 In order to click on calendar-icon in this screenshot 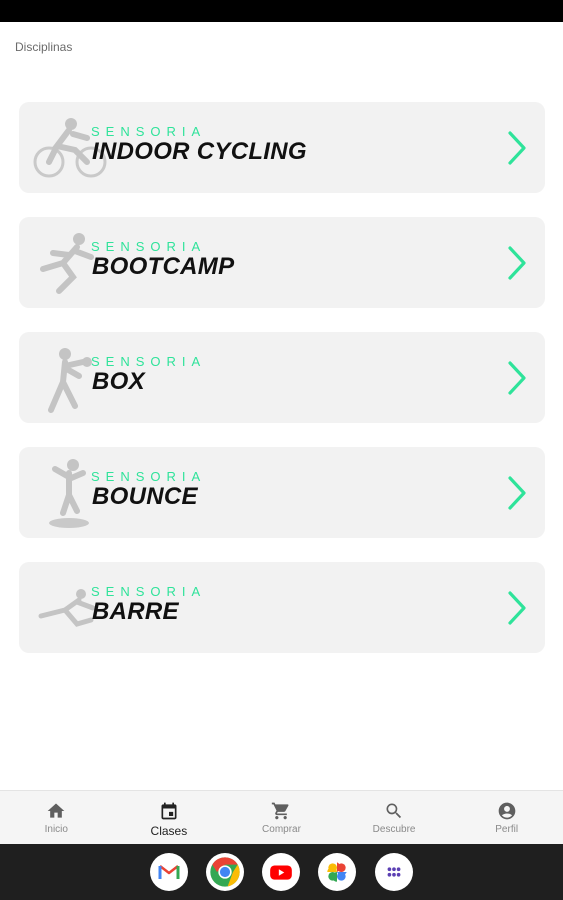, I will do `click(169, 811)`.